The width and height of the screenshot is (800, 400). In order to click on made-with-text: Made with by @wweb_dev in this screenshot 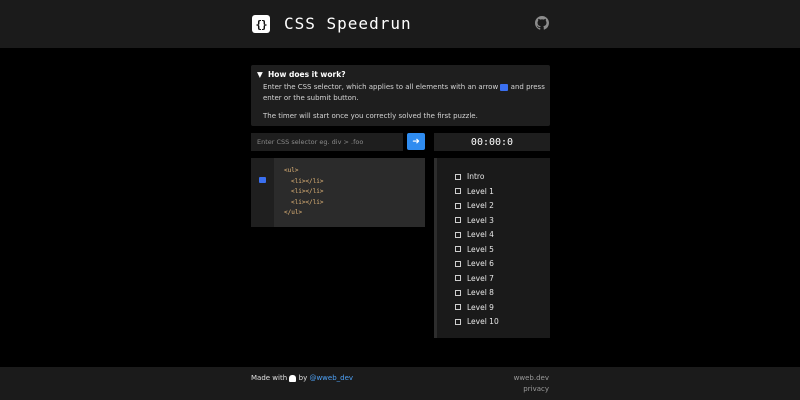, I will do `click(302, 378)`.